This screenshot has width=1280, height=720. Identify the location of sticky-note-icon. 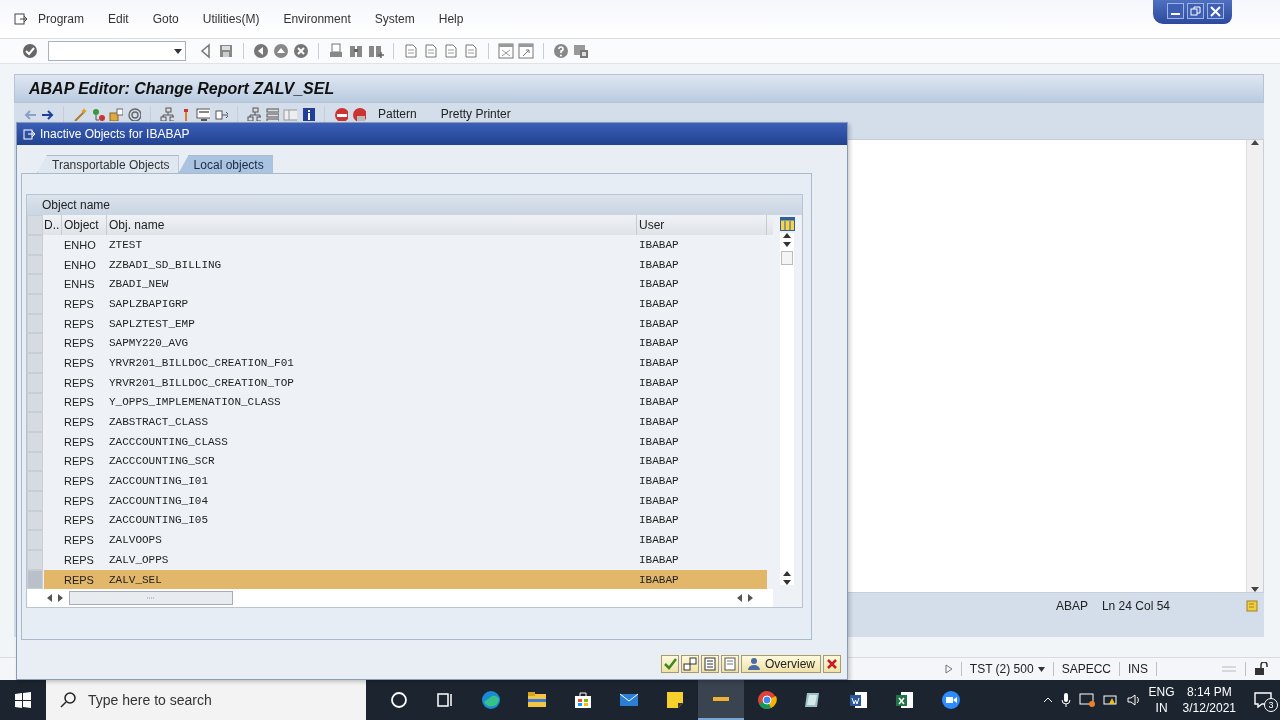
(675, 700).